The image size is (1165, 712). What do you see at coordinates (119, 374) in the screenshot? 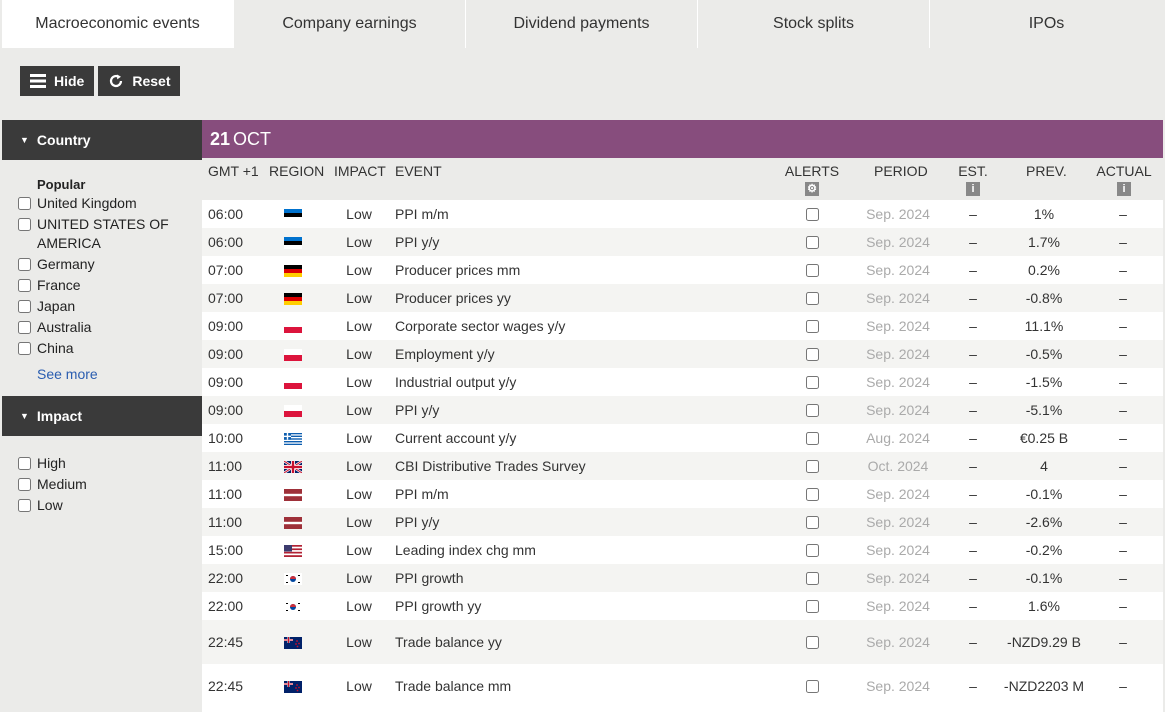
I see `see-more-countries-link: See more` at bounding box center [119, 374].